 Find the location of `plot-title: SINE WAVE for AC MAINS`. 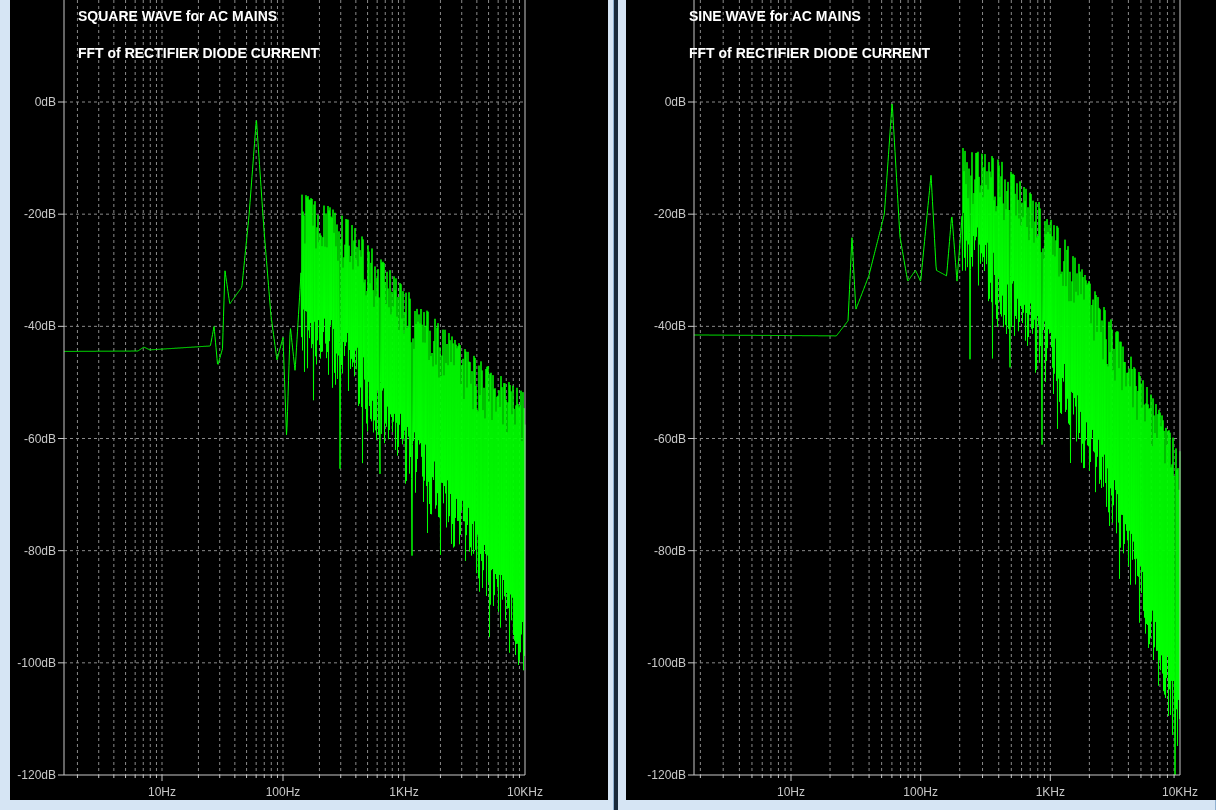

plot-title: SINE WAVE for AC MAINS is located at coordinates (775, 16).